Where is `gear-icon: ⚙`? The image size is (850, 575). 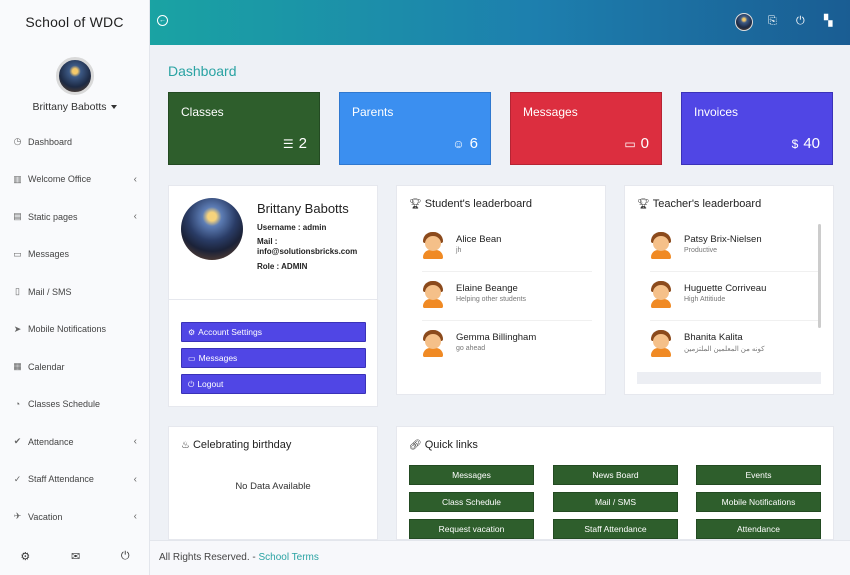
gear-icon: ⚙ is located at coordinates (25, 556).